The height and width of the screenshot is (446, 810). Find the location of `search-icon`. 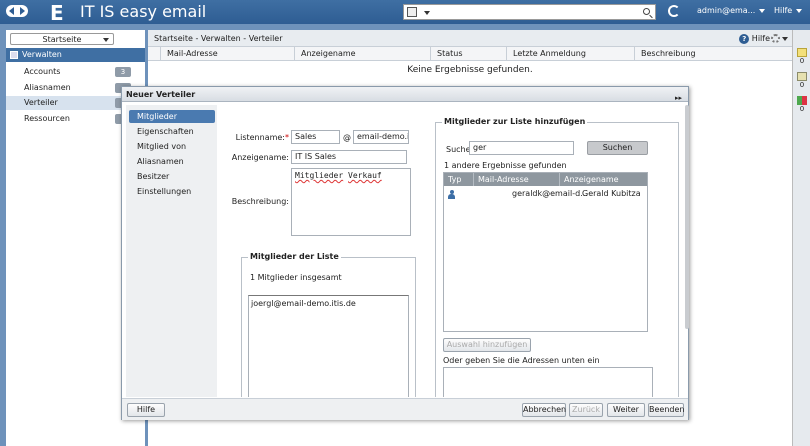

search-icon is located at coordinates (646, 11).